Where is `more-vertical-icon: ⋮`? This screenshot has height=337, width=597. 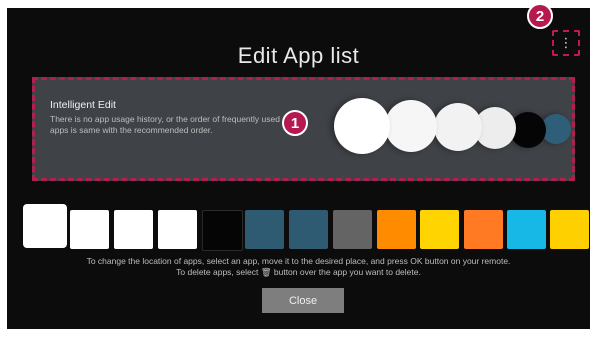 more-vertical-icon: ⋮ is located at coordinates (566, 42).